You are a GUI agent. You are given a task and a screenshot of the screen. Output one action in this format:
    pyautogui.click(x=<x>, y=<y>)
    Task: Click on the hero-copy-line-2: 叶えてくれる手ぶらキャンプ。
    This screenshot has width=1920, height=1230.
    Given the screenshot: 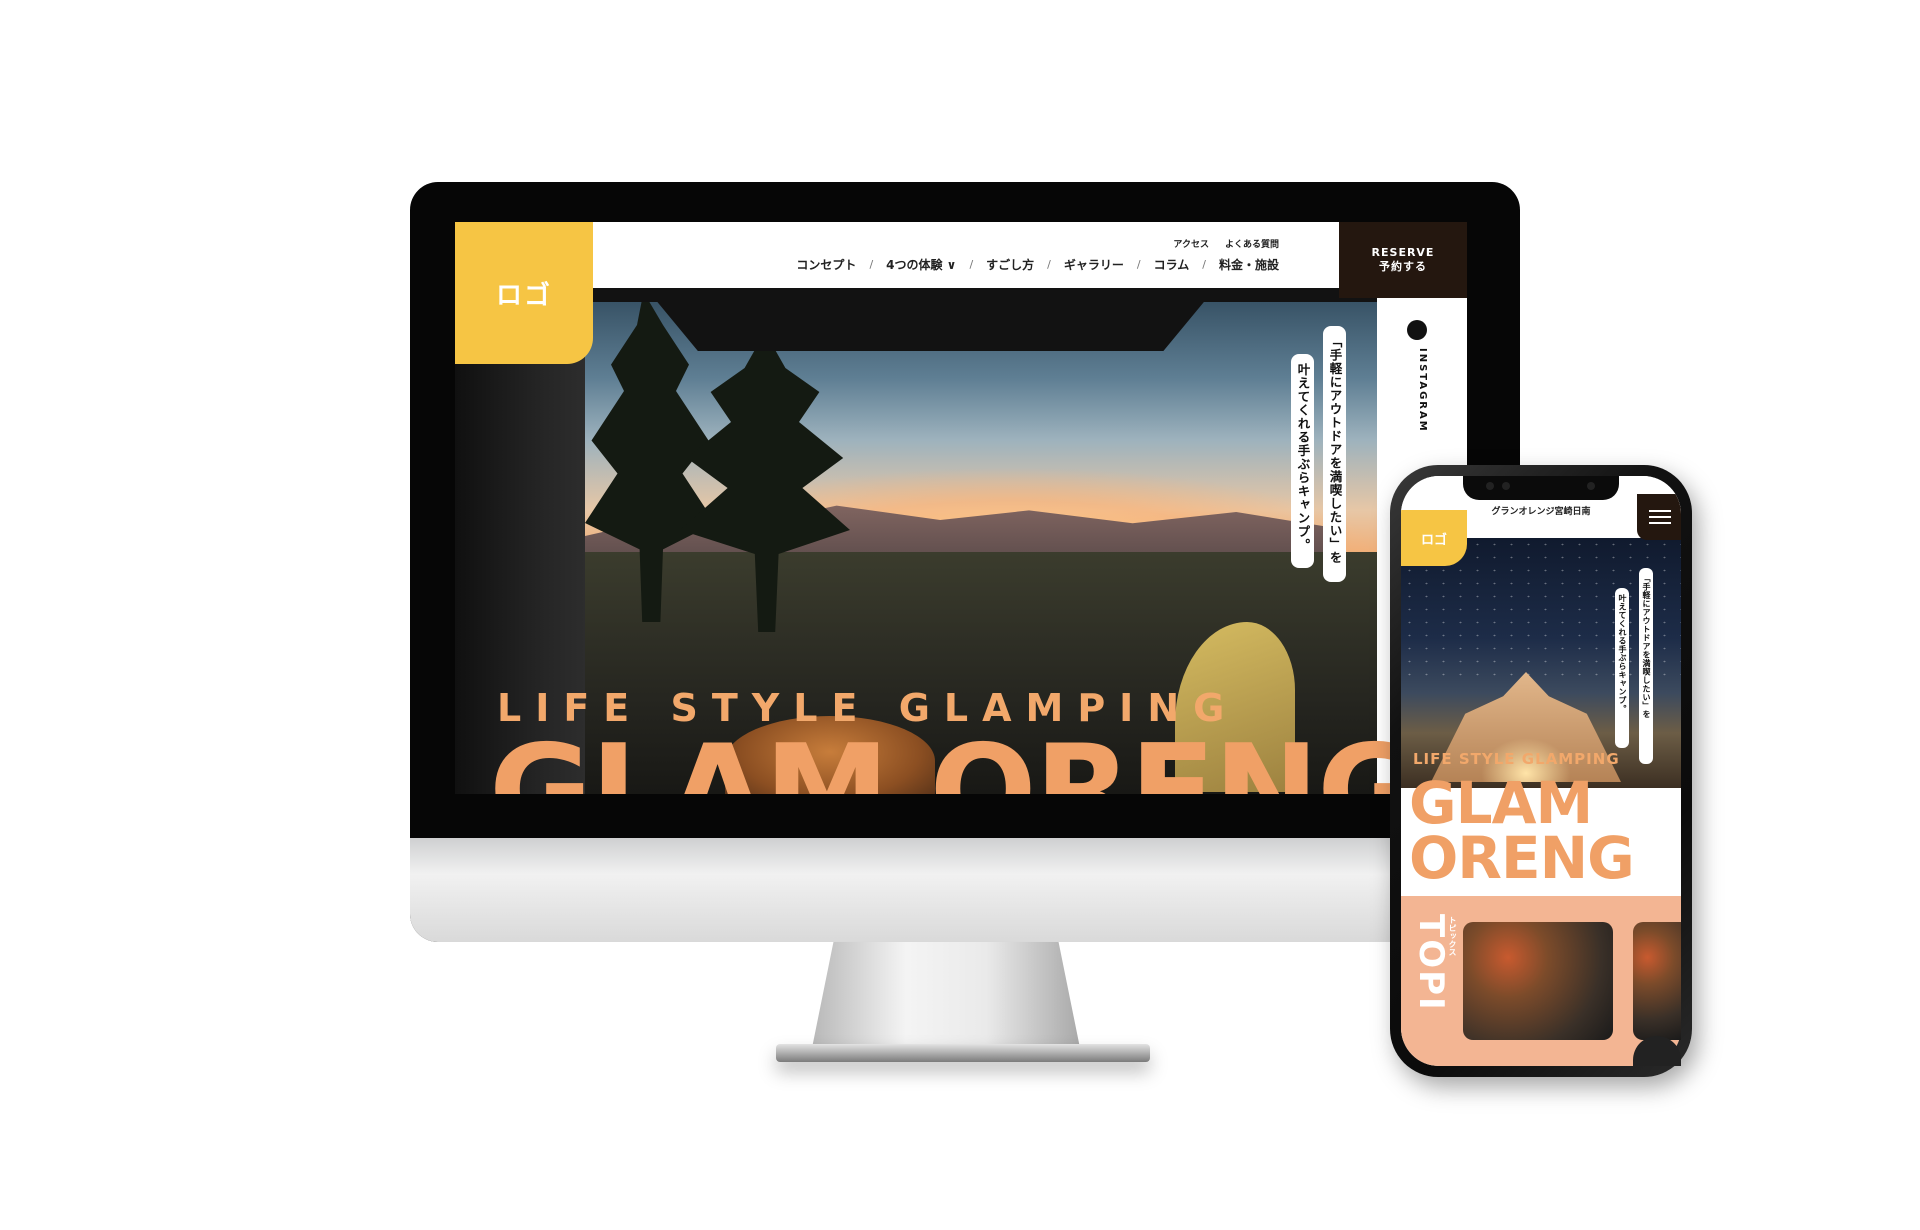 What is the action you would take?
    pyautogui.click(x=1302, y=461)
    